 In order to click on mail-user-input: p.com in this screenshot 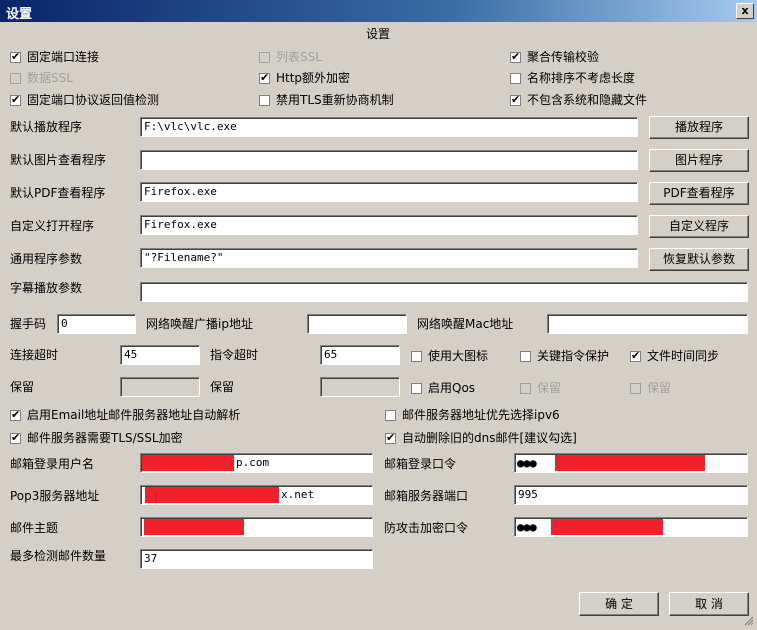, I will do `click(256, 463)`.